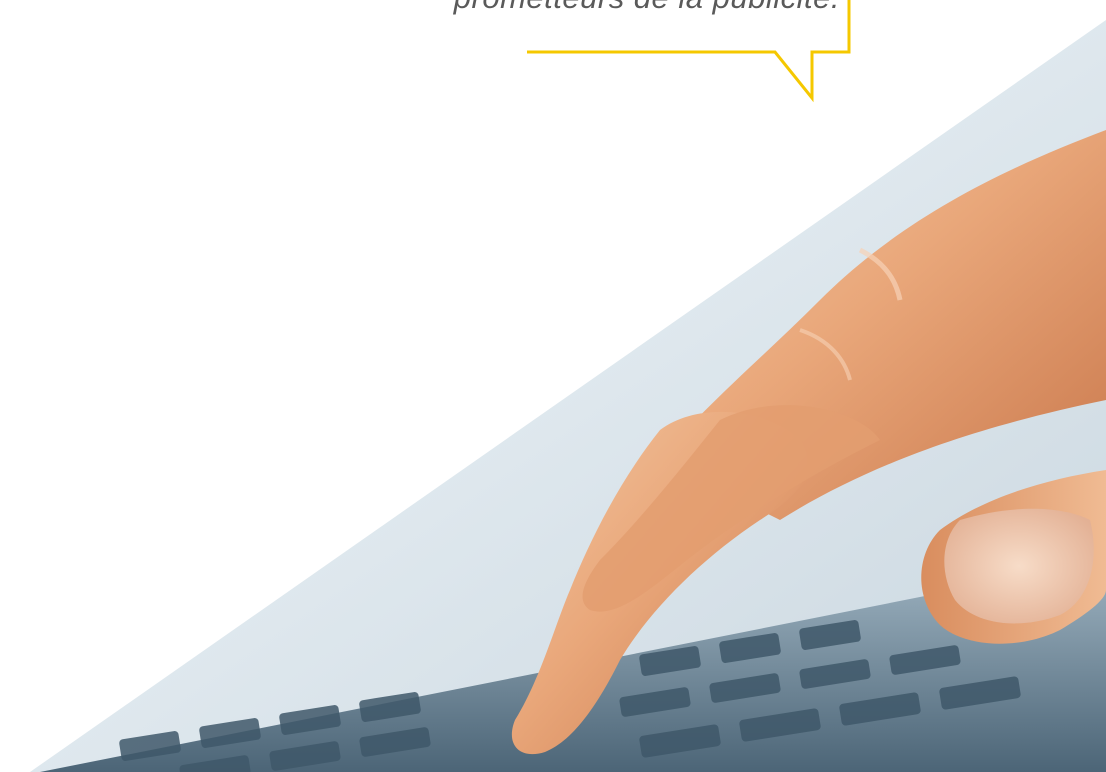  What do you see at coordinates (570, 8) in the screenshot?
I see `quote-text: prometteurs de la publicité.` at bounding box center [570, 8].